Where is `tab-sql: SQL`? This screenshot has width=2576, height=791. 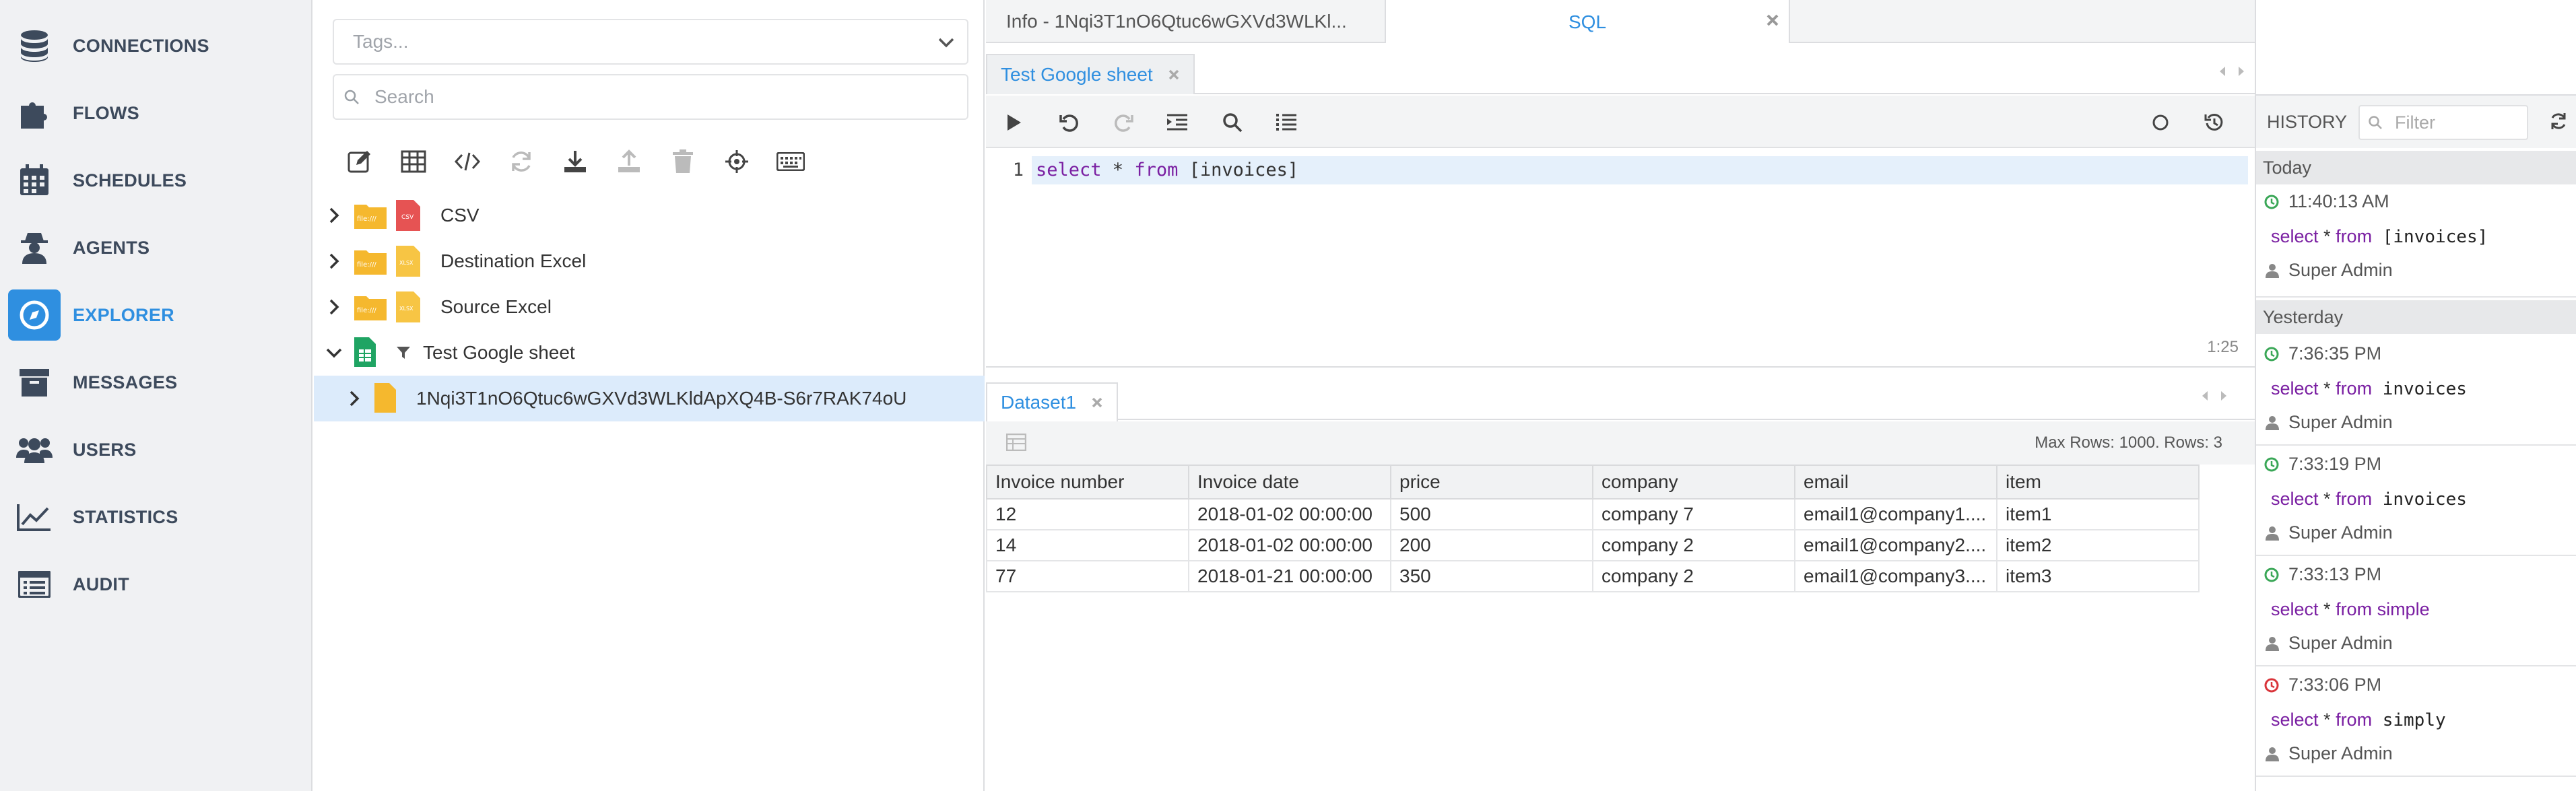 tab-sql: SQL is located at coordinates (1588, 22).